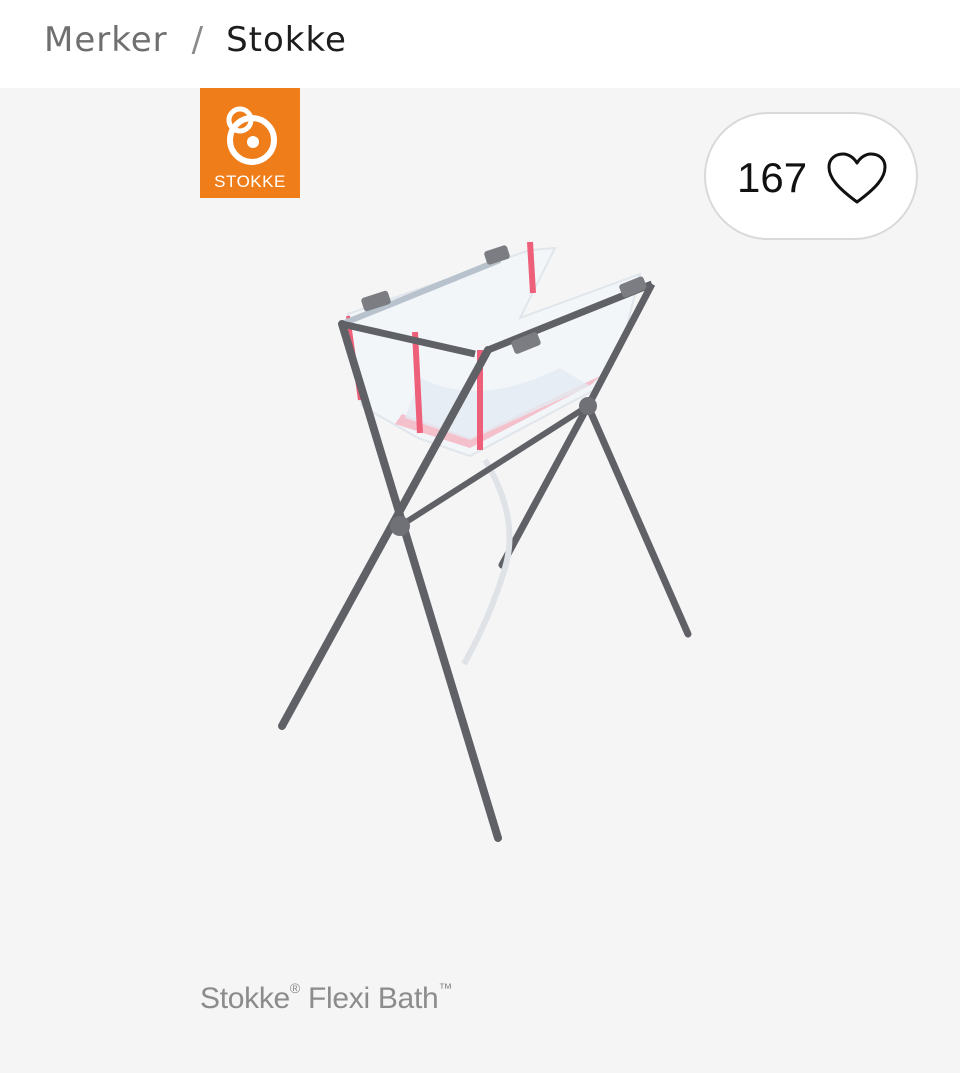  I want to click on registered-mark: ®, so click(294, 988).